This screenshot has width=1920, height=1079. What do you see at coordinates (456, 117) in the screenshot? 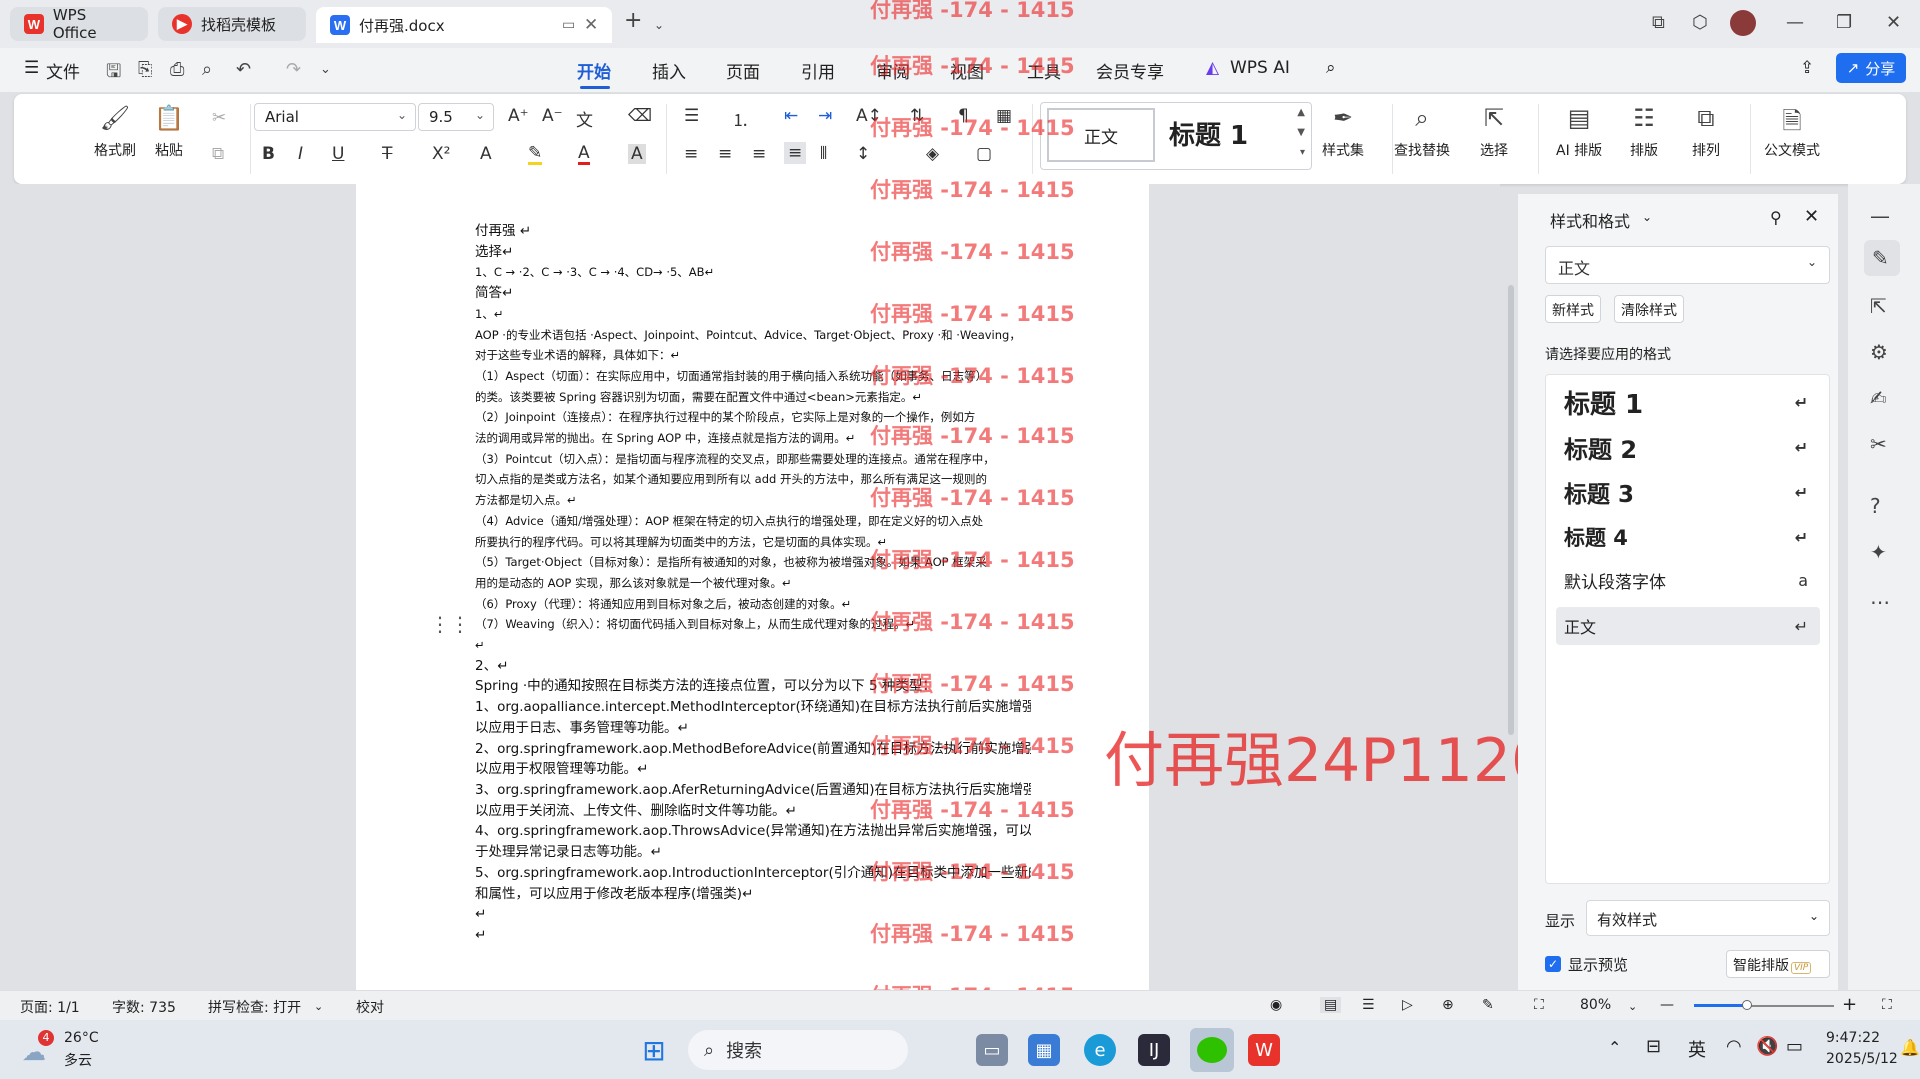
I see `font-size-select: 9.5 ⌄` at bounding box center [456, 117].